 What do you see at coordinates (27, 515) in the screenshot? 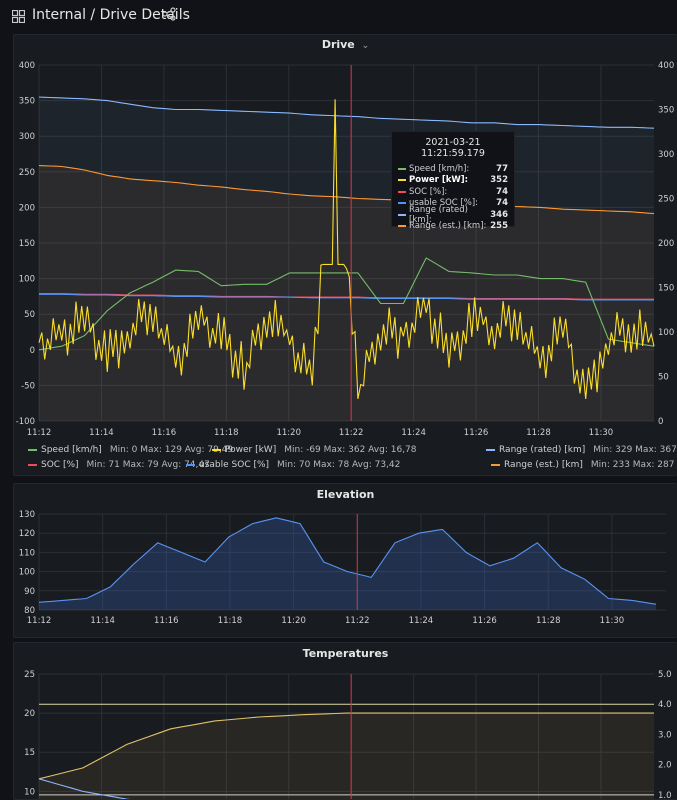
I see `y-tick: 130` at bounding box center [27, 515].